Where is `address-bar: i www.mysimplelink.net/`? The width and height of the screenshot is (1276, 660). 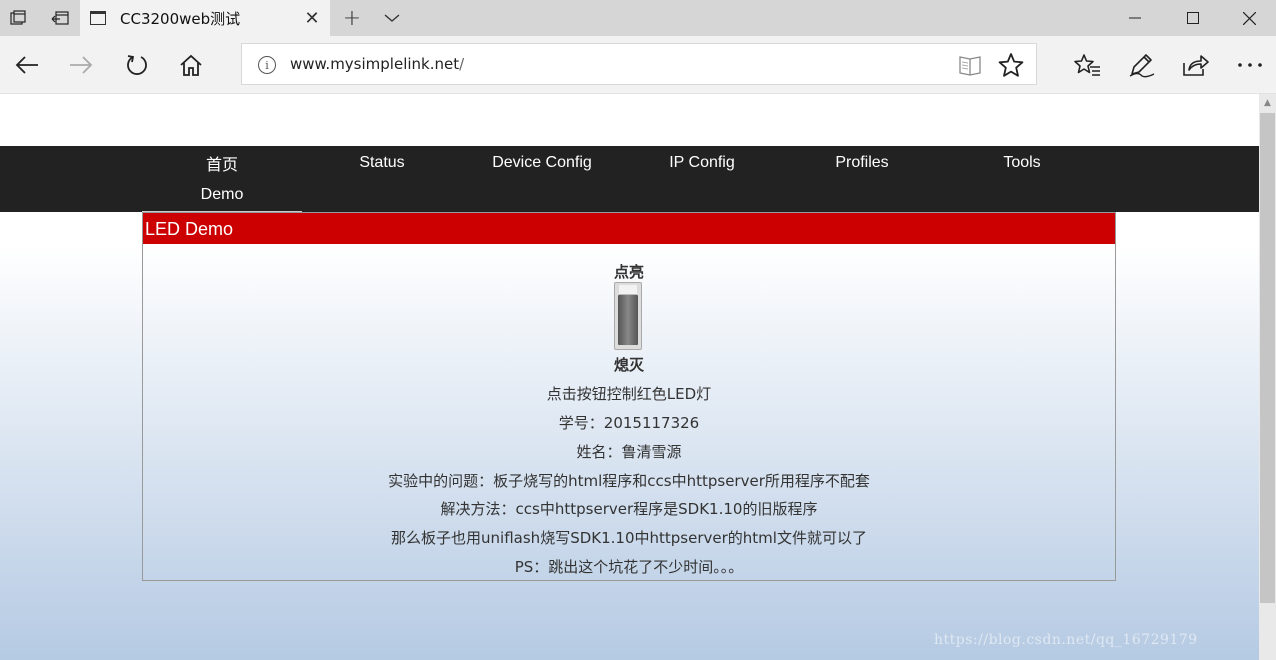 address-bar: i www.mysimplelink.net/ is located at coordinates (639, 64).